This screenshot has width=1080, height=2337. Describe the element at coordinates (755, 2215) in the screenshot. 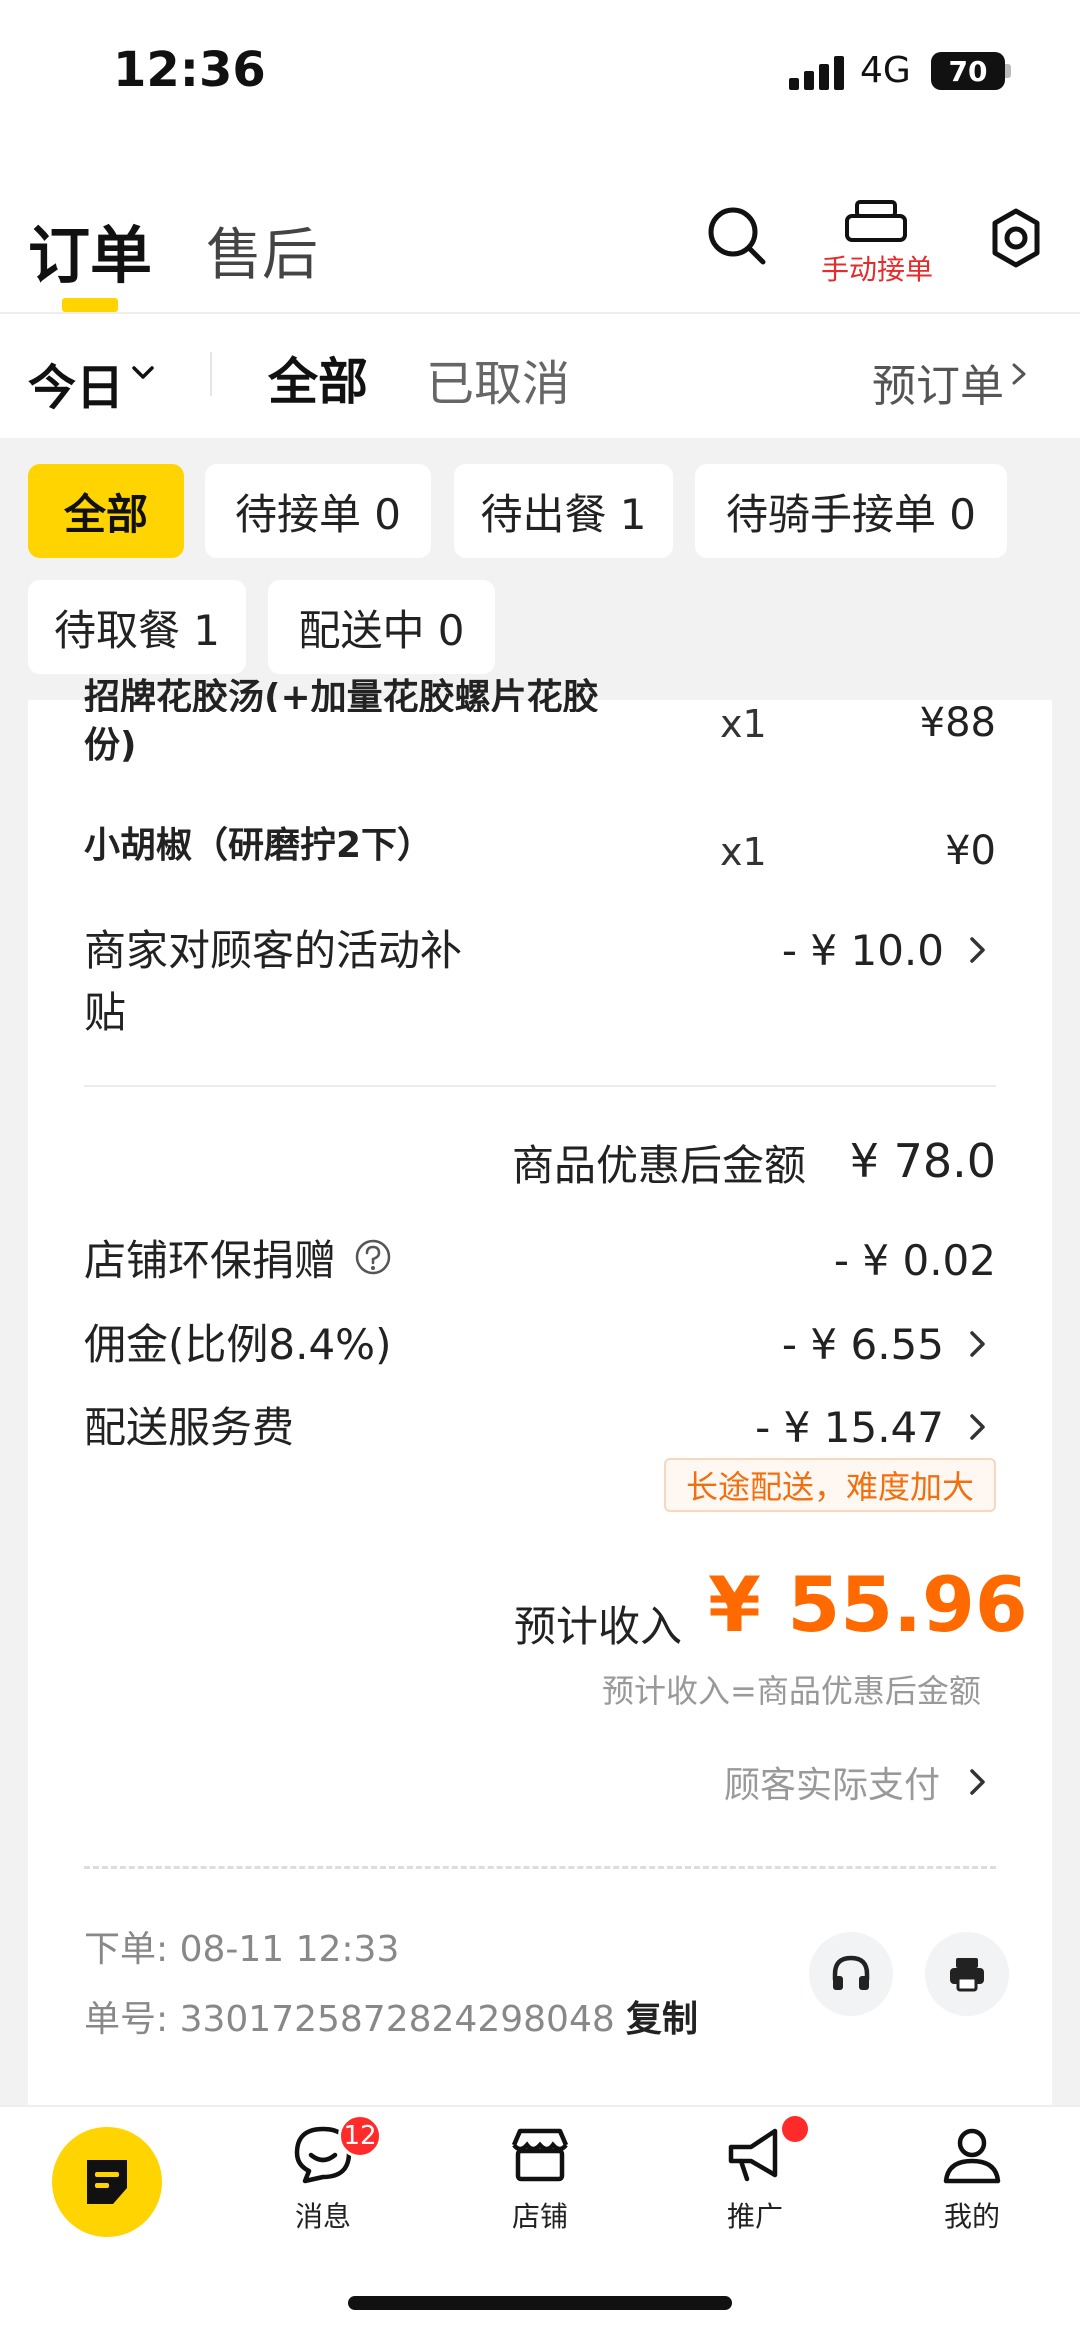

I see `nav-promotion-label: 推广` at that location.